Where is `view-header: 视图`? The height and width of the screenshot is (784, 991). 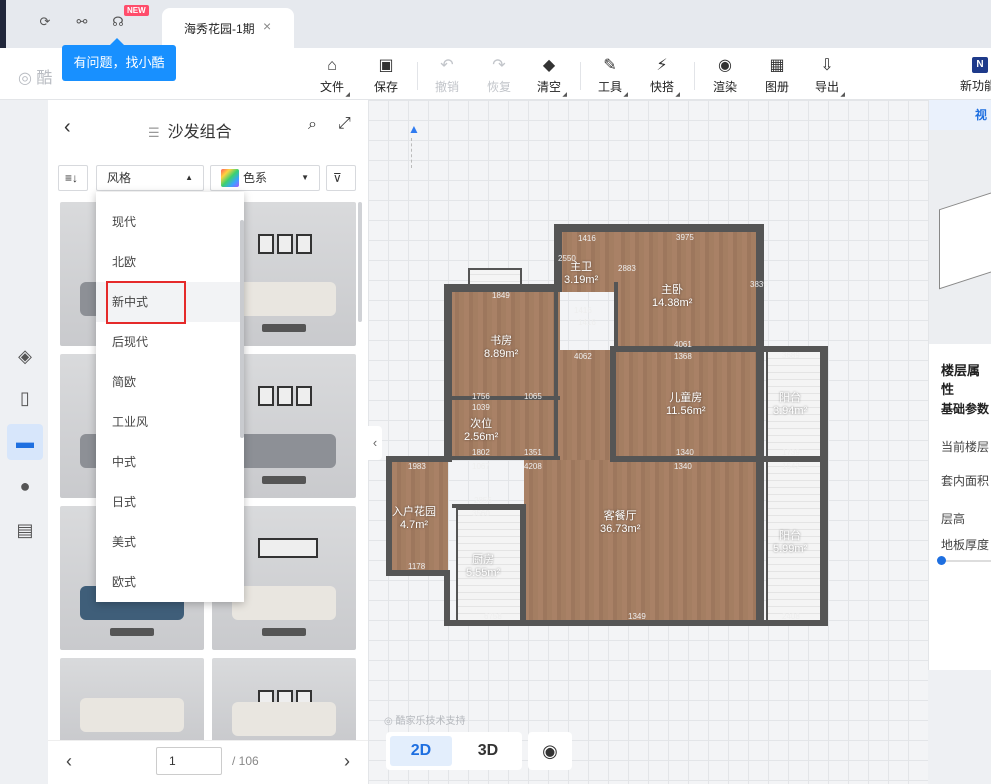 view-header: 视图 is located at coordinates (960, 126).